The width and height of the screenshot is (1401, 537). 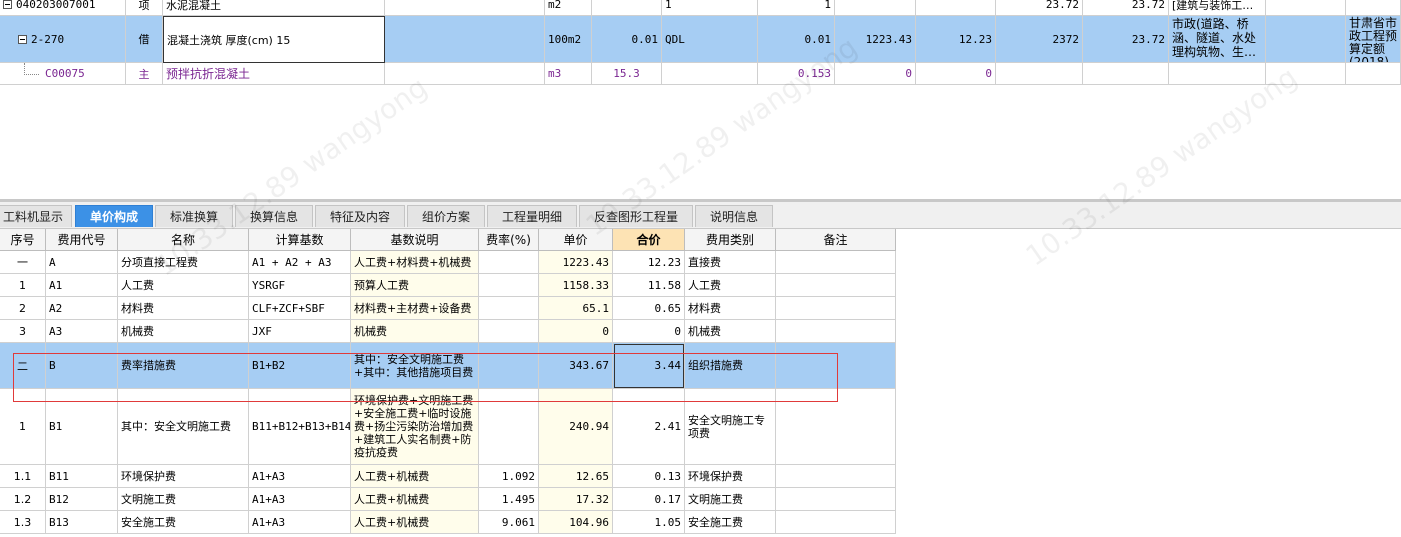 I want to click on row-qty-cell, so click(x=627, y=8).